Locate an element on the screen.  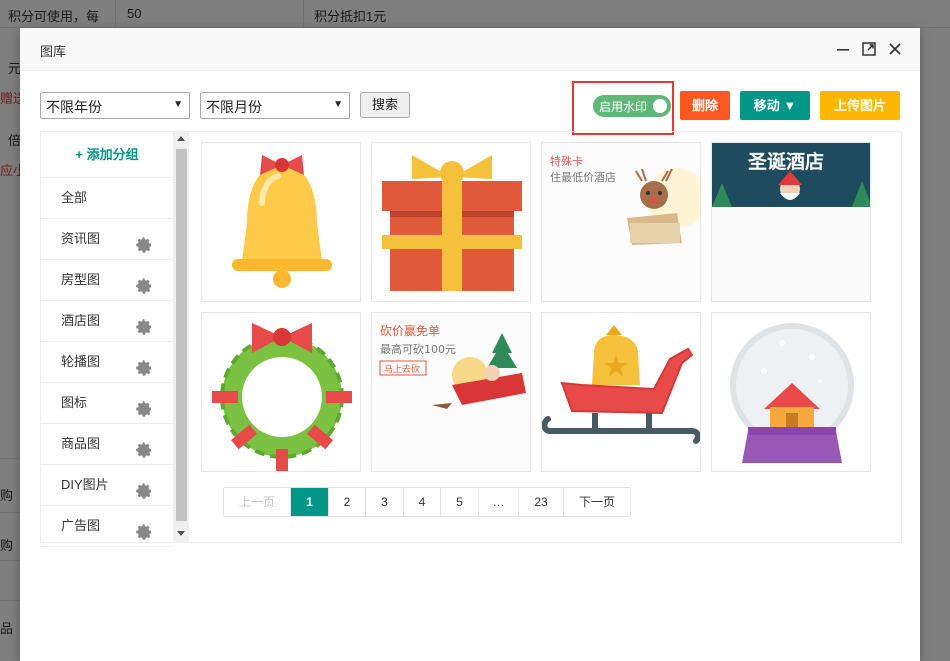
page-button: 4 is located at coordinates (422, 502).